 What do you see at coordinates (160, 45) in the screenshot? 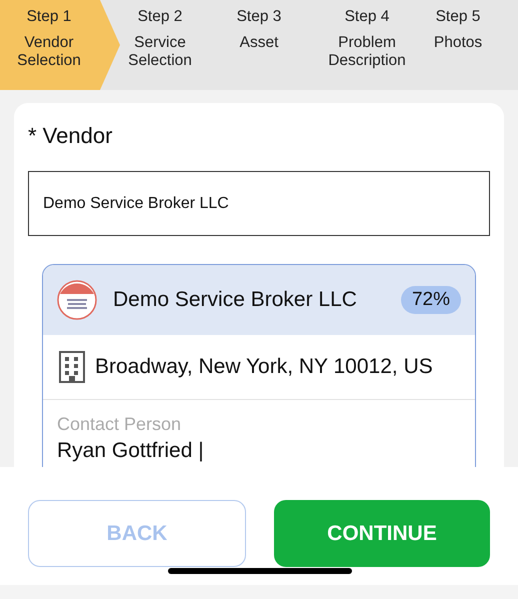
I see `step-tab: Step 2 Service Selection` at bounding box center [160, 45].